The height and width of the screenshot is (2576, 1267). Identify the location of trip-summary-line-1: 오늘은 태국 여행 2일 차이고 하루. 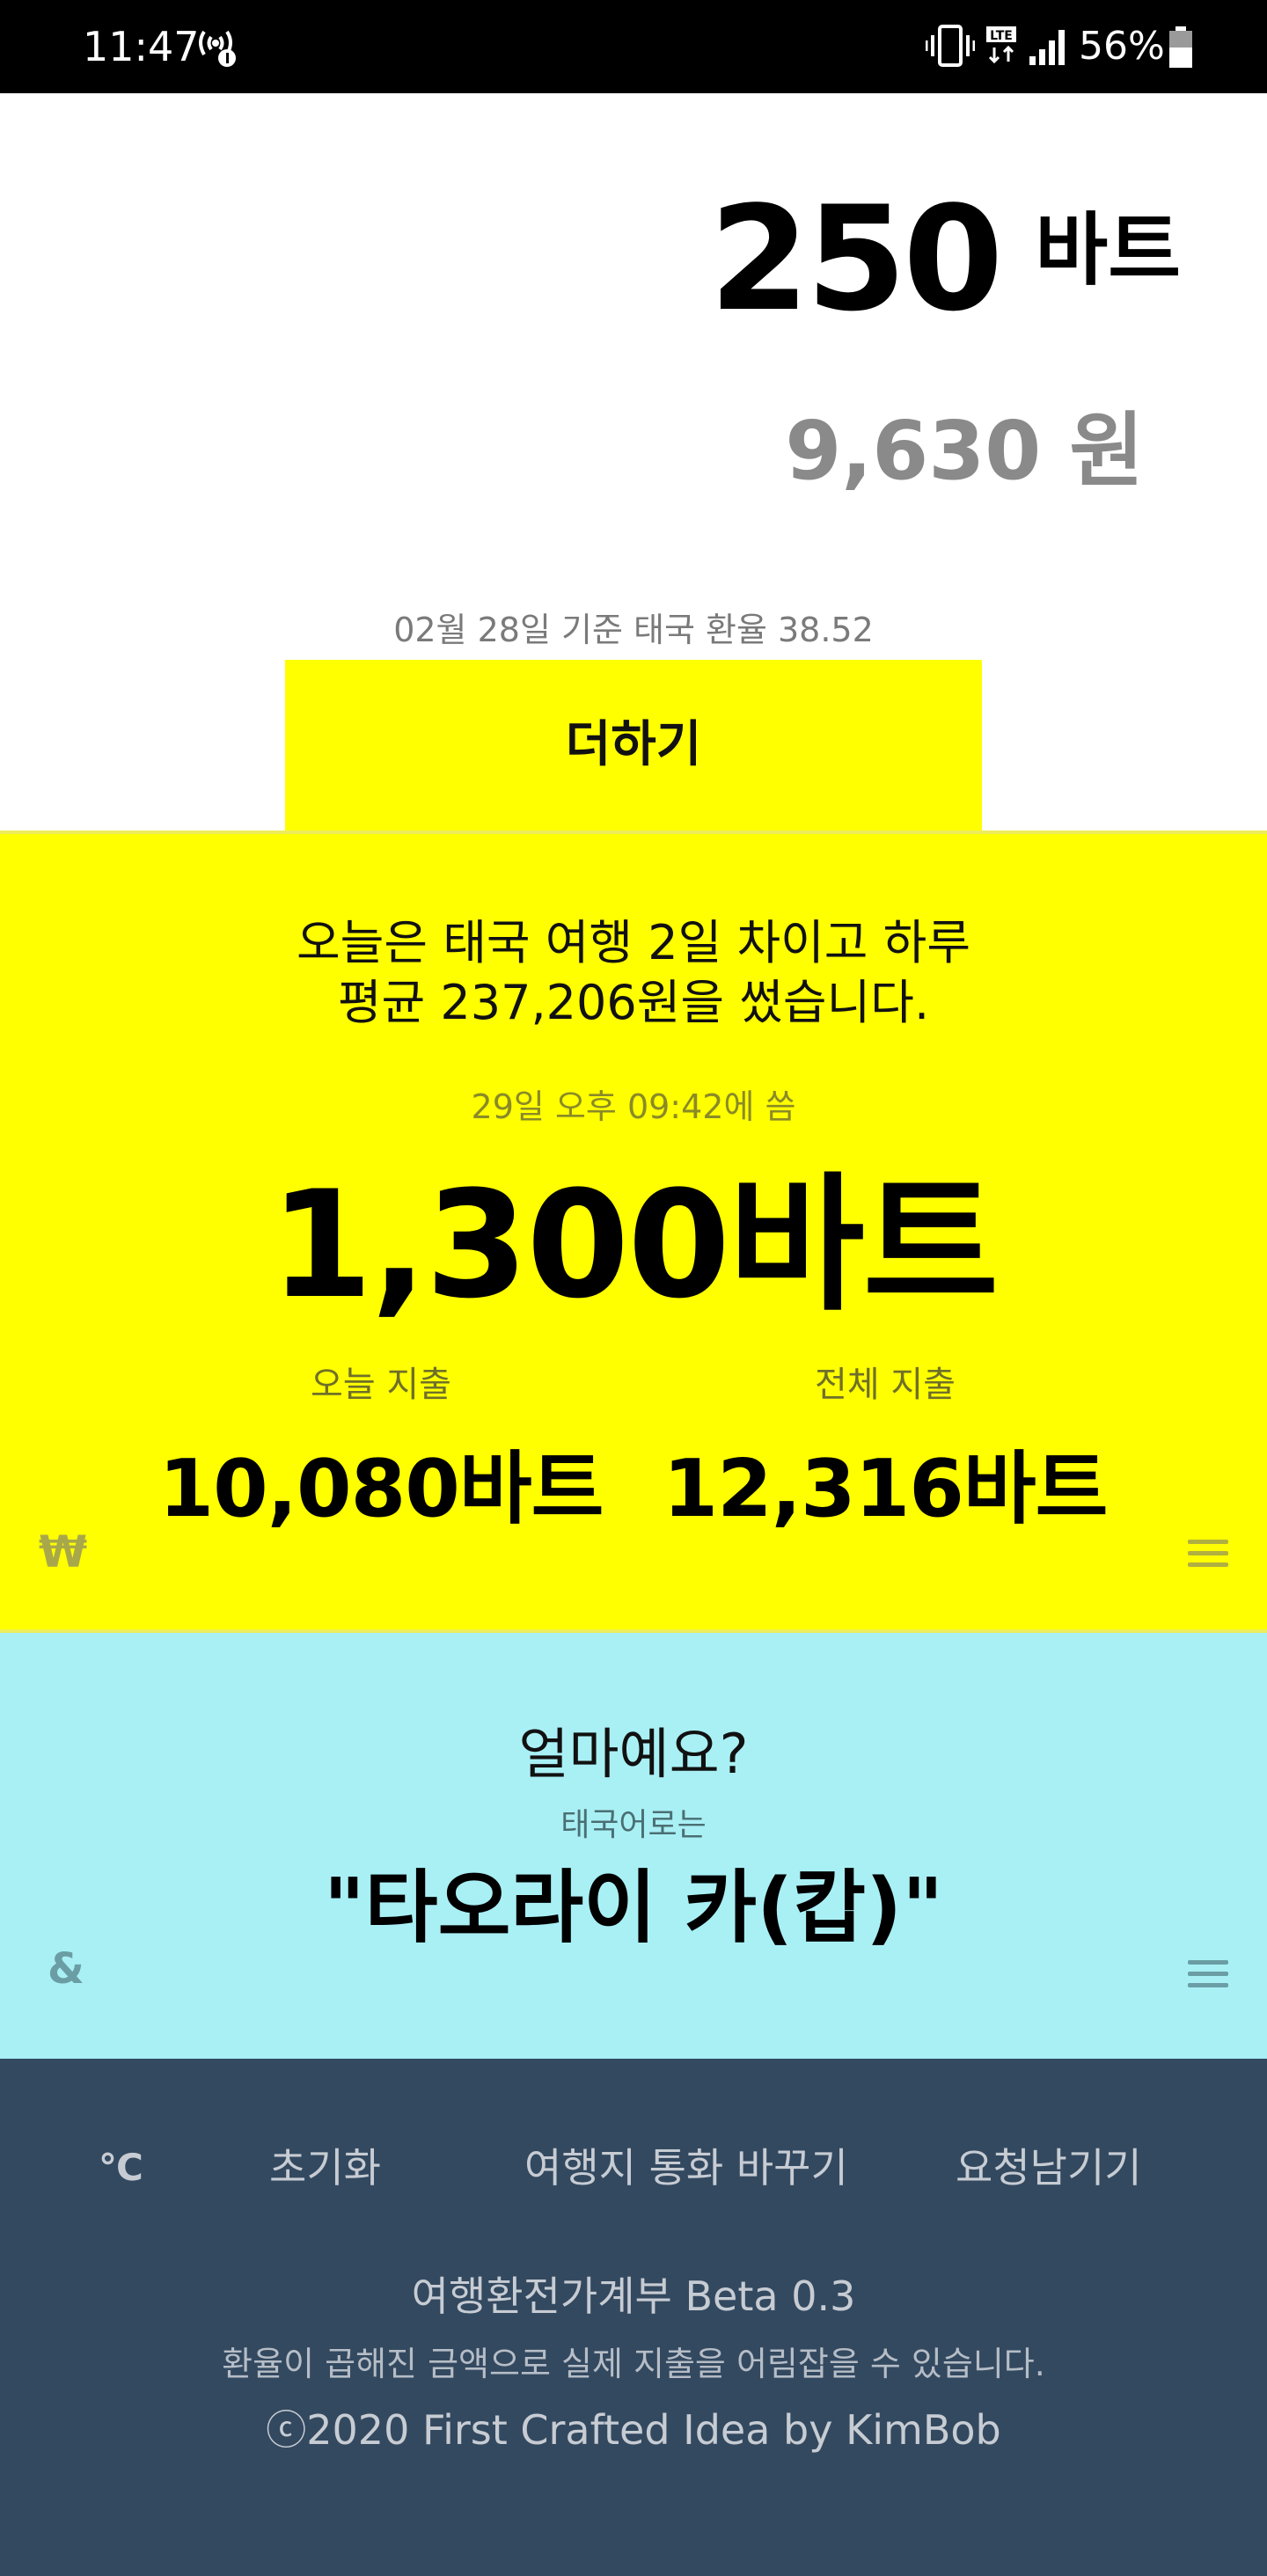
(633, 942).